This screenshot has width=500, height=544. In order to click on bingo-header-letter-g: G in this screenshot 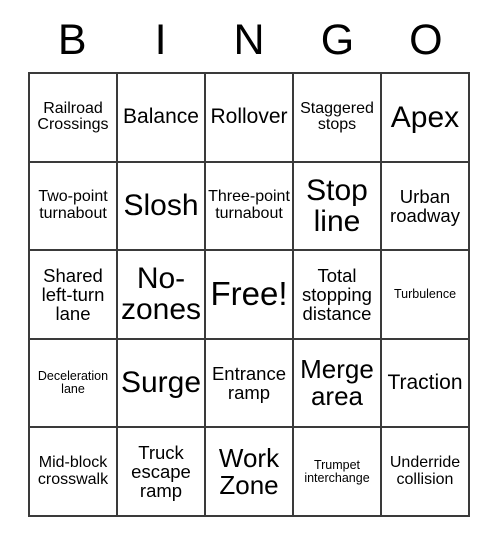, I will do `click(337, 39)`.